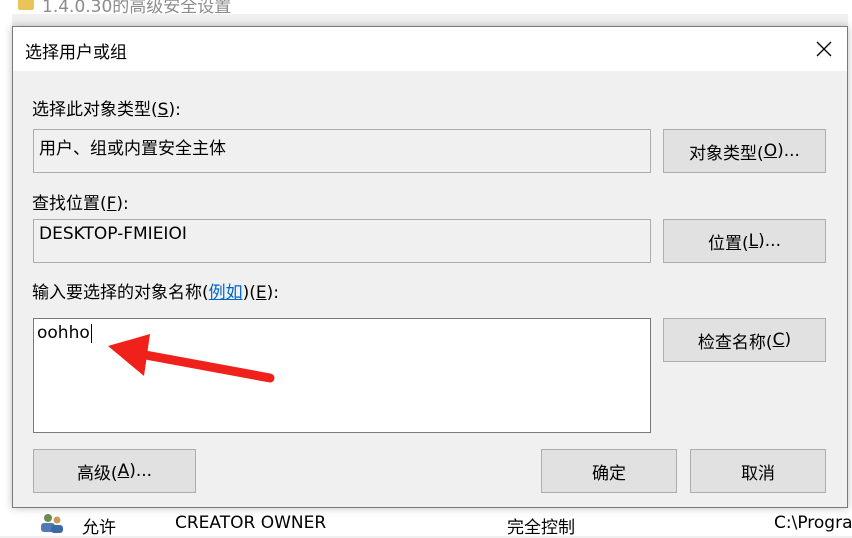  Describe the element at coordinates (813, 523) in the screenshot. I see `entry-inherited-from: C:\Progra` at that location.